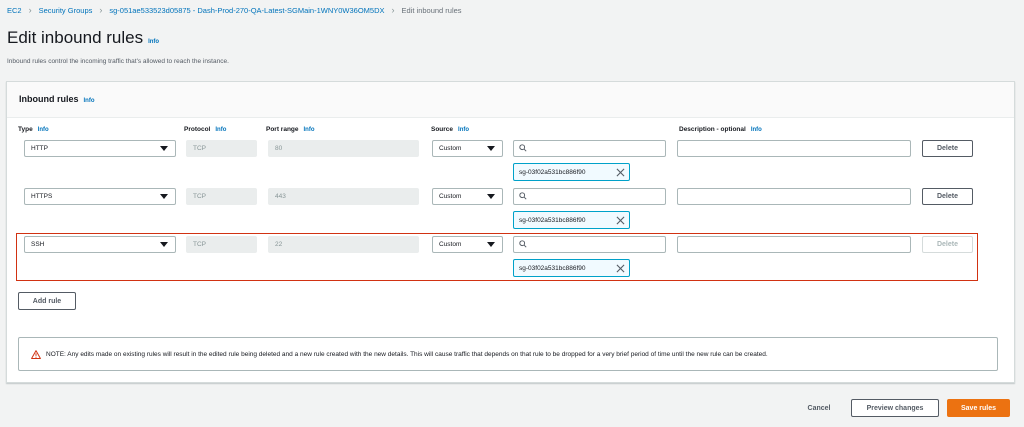 The height and width of the screenshot is (427, 1024). I want to click on rule-port-range-field: 80, so click(343, 148).